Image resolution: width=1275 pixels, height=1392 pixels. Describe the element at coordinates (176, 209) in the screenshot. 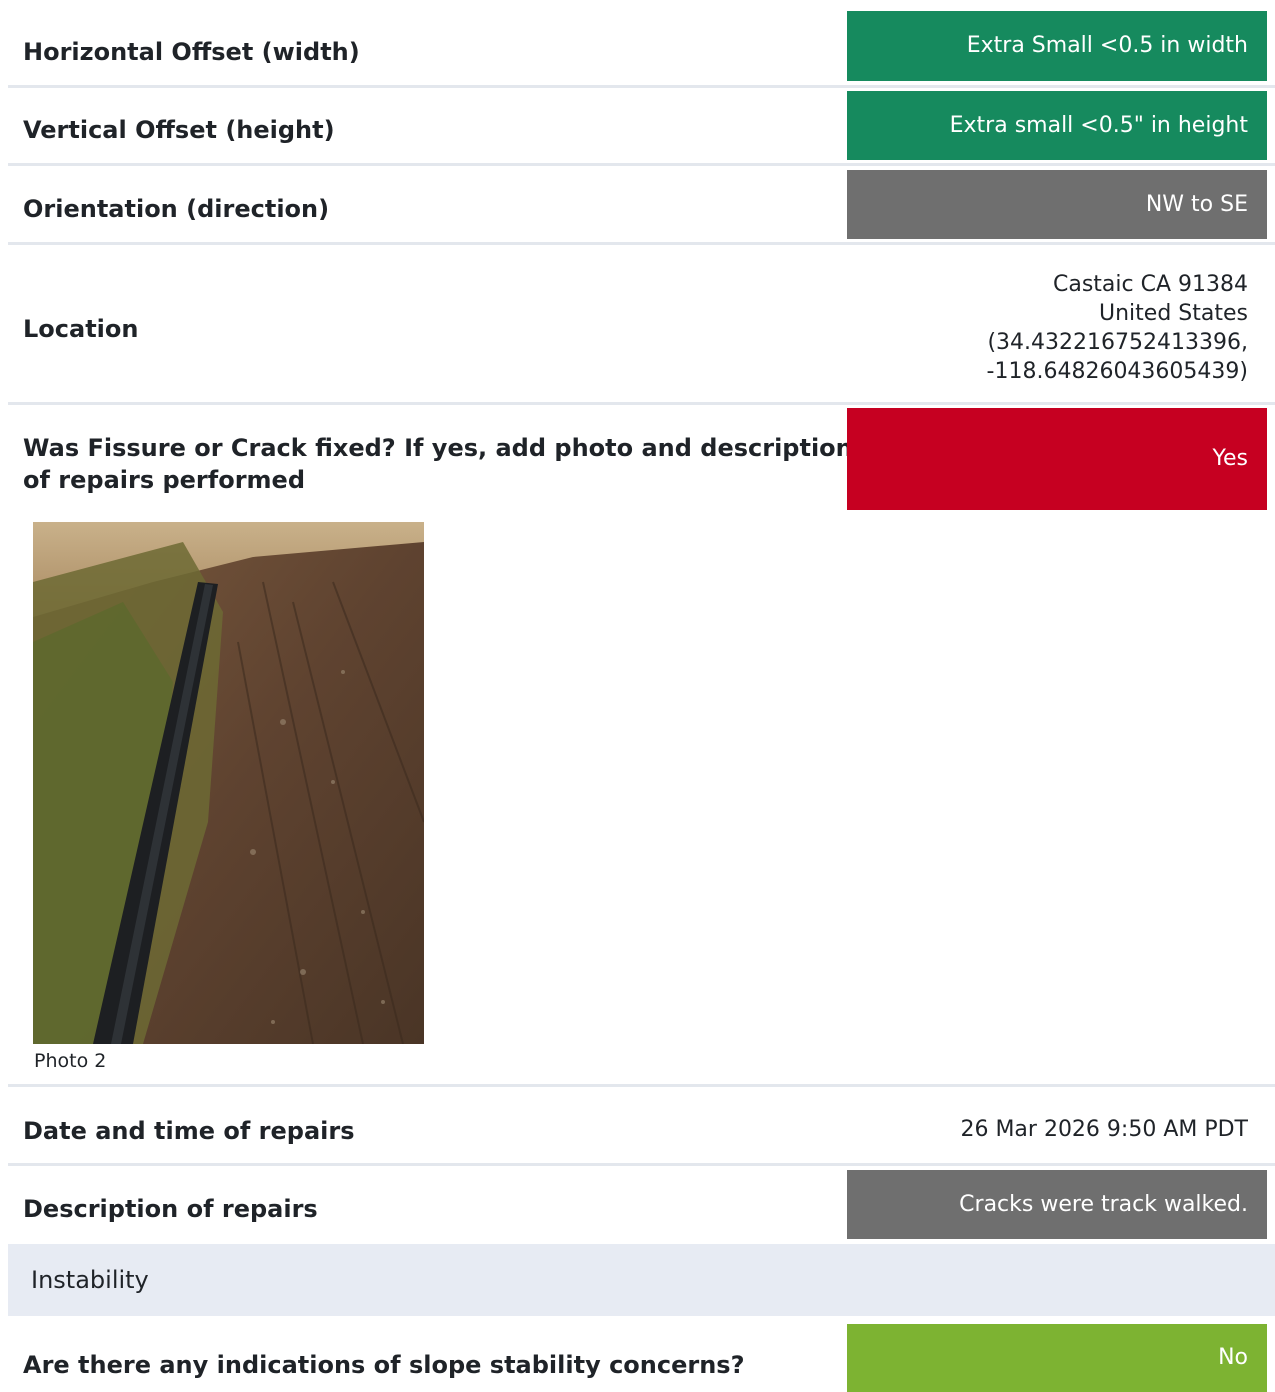

I see `orientation-label: Orientation (direction)` at that location.